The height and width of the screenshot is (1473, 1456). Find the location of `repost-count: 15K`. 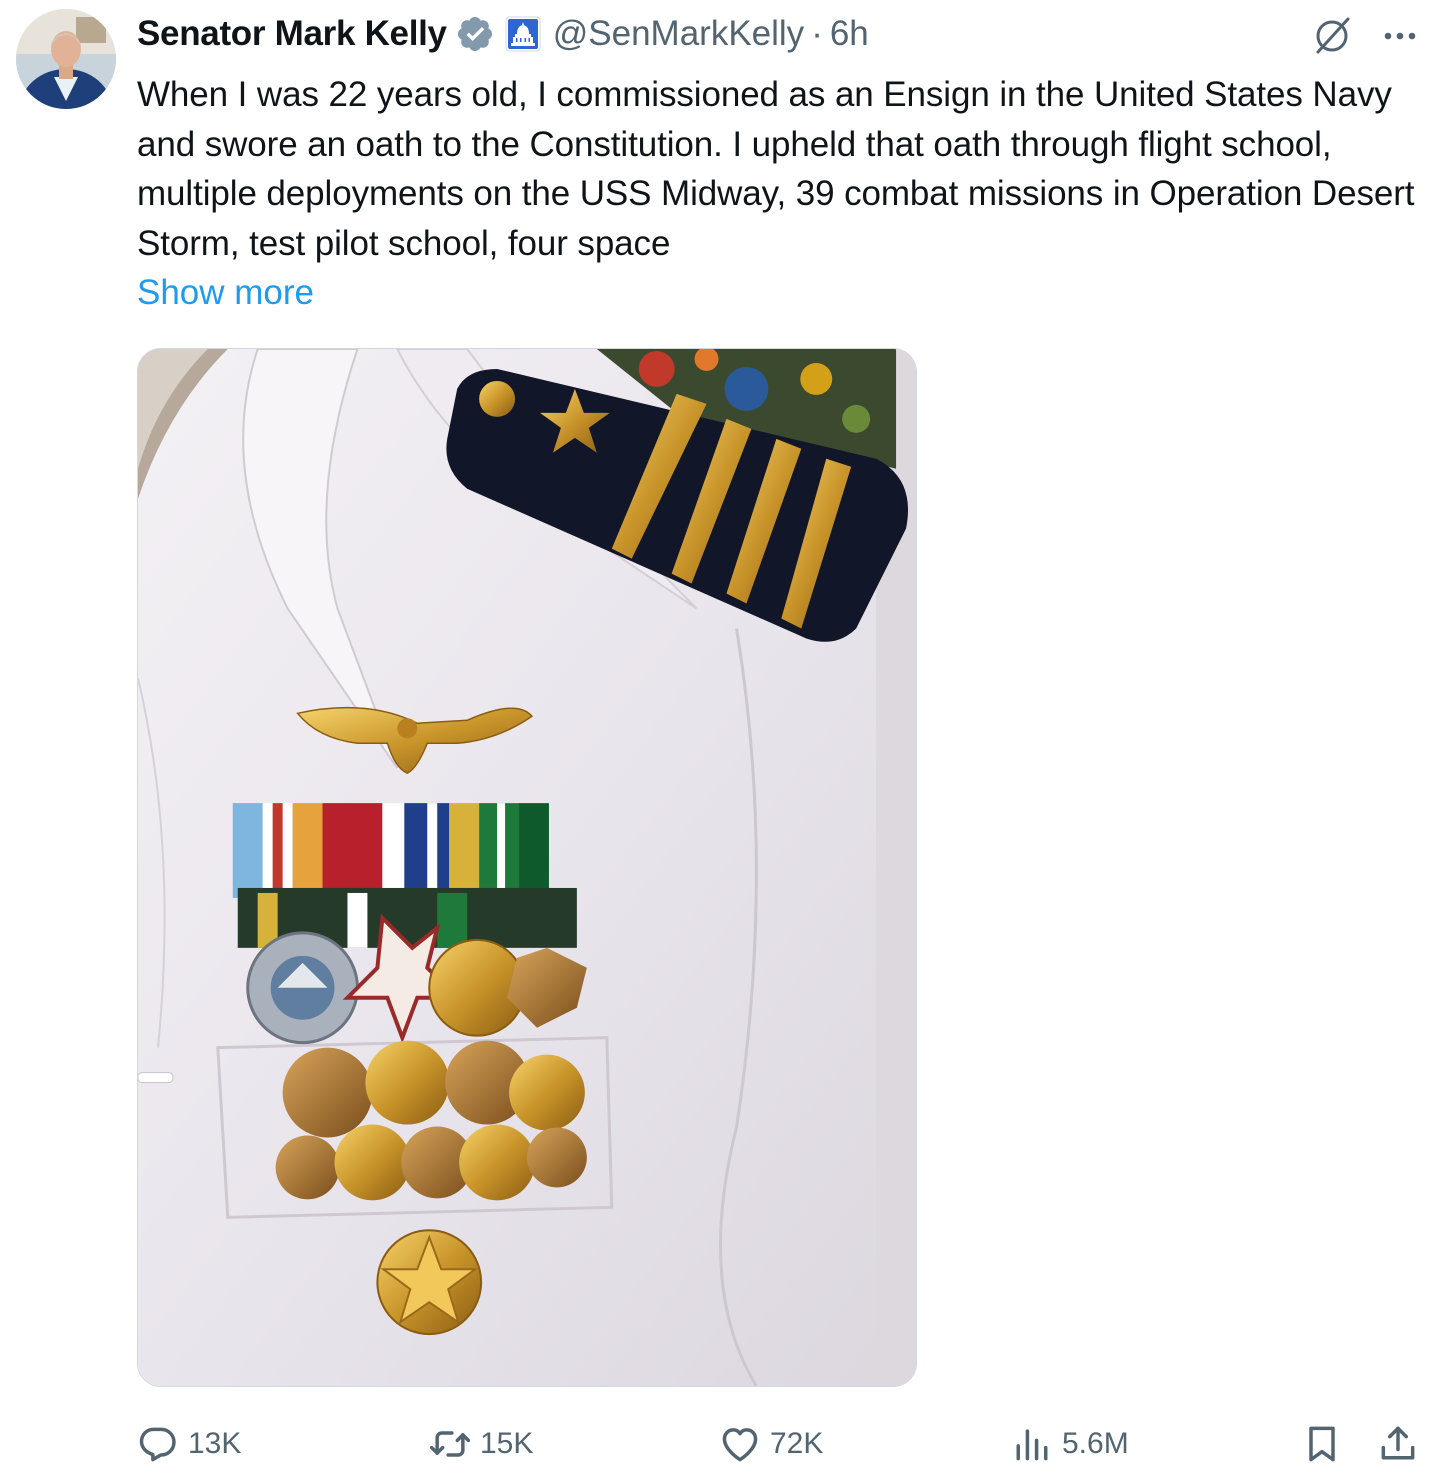

repost-count: 15K is located at coordinates (507, 1443).